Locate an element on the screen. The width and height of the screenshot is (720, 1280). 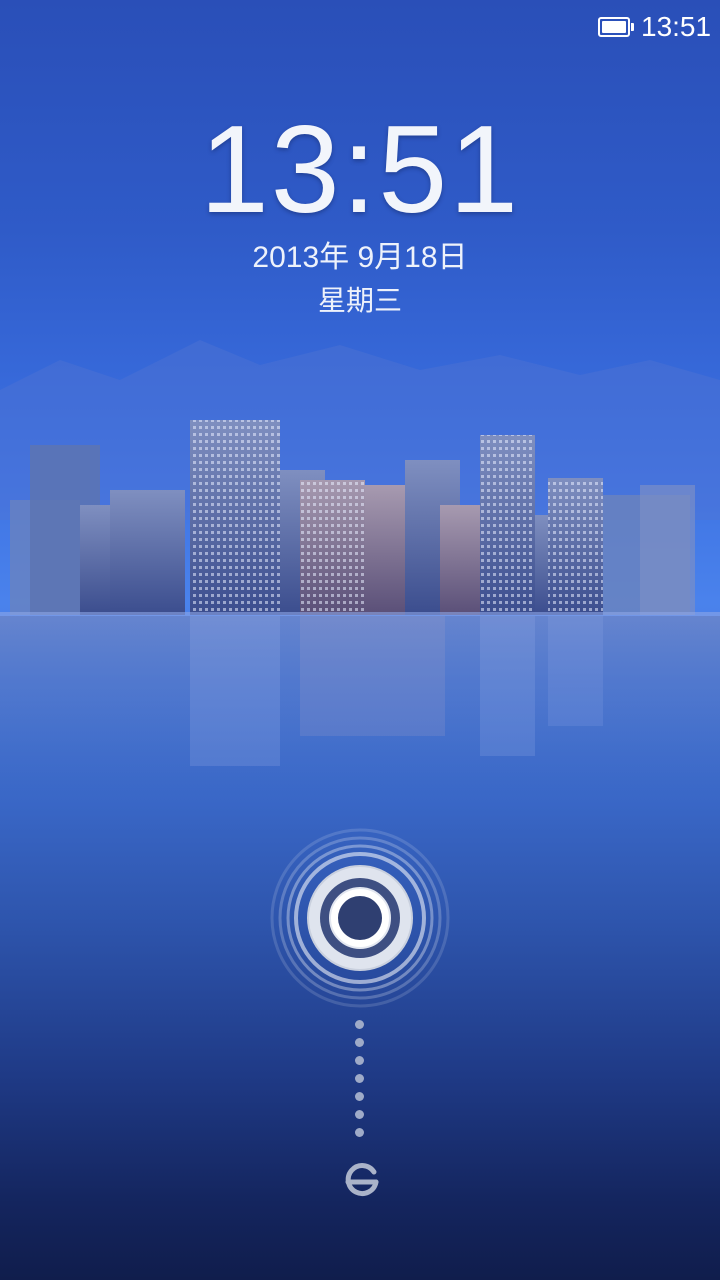
status-bar-time: 13:51 is located at coordinates (676, 26).